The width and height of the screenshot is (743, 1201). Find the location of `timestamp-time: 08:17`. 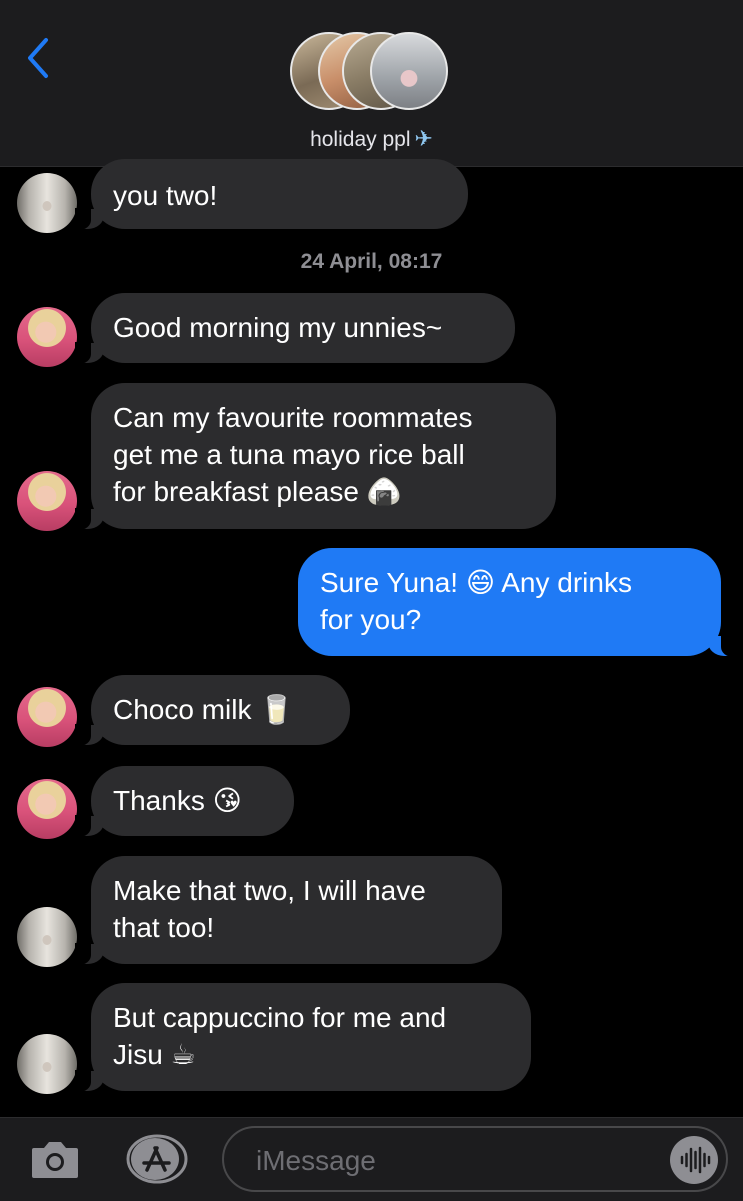

timestamp-time: 08:17 is located at coordinates (415, 261).